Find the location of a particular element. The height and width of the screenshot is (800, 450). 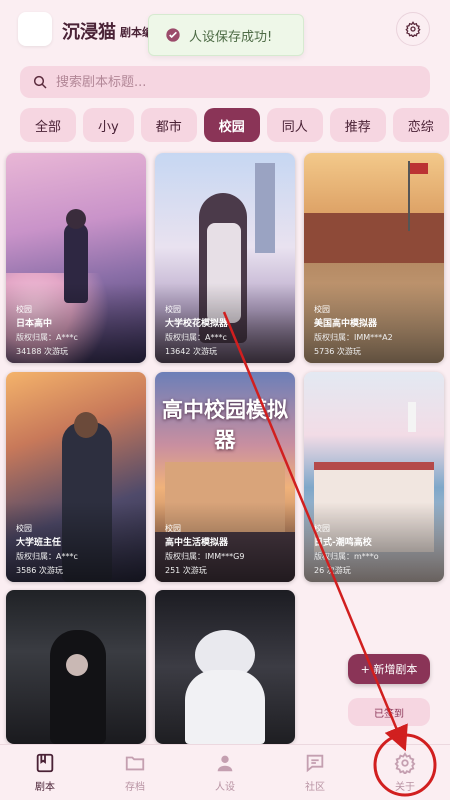

success-toast: 人设保存成功! is located at coordinates (226, 35).